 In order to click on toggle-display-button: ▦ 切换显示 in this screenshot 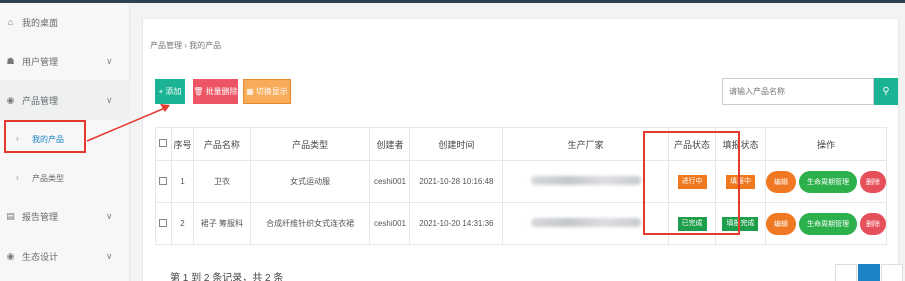, I will do `click(267, 91)`.